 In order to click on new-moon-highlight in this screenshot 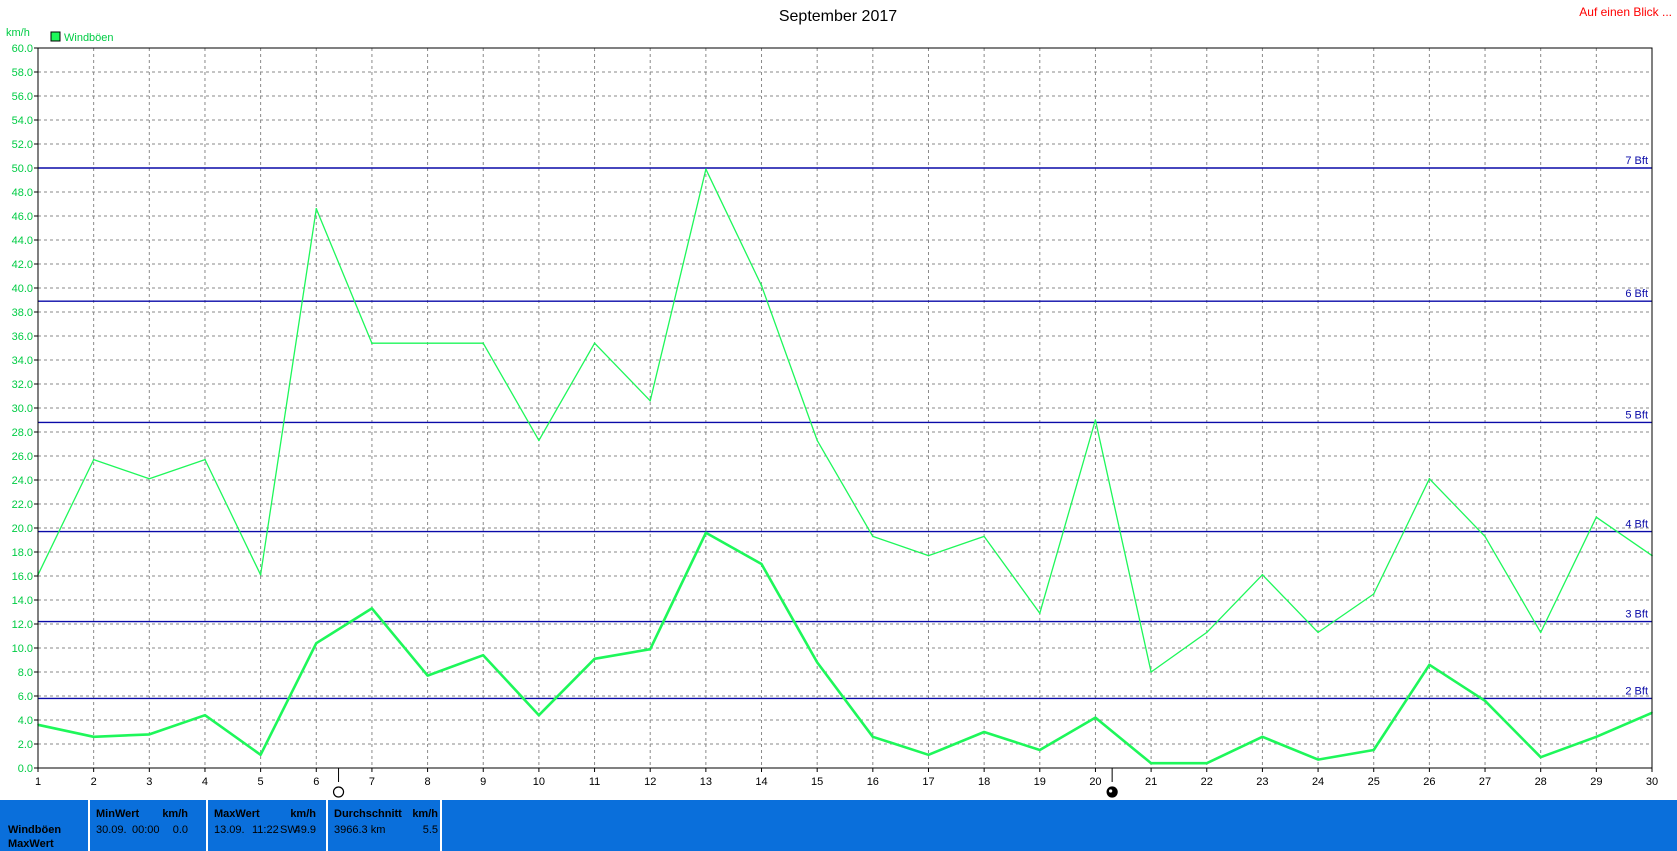, I will do `click(1111, 791)`.